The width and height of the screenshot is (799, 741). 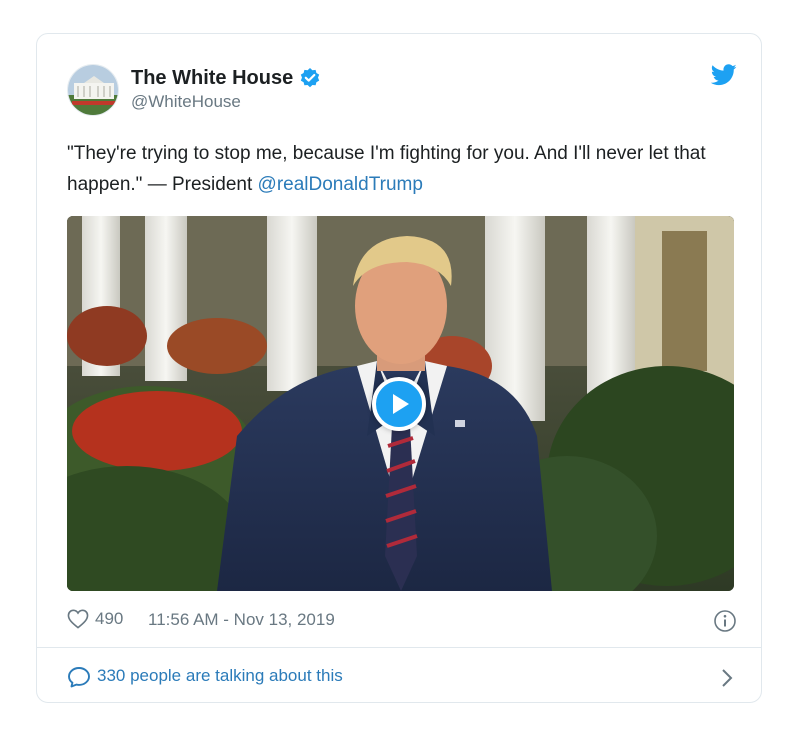 What do you see at coordinates (725, 621) in the screenshot?
I see `info-icon` at bounding box center [725, 621].